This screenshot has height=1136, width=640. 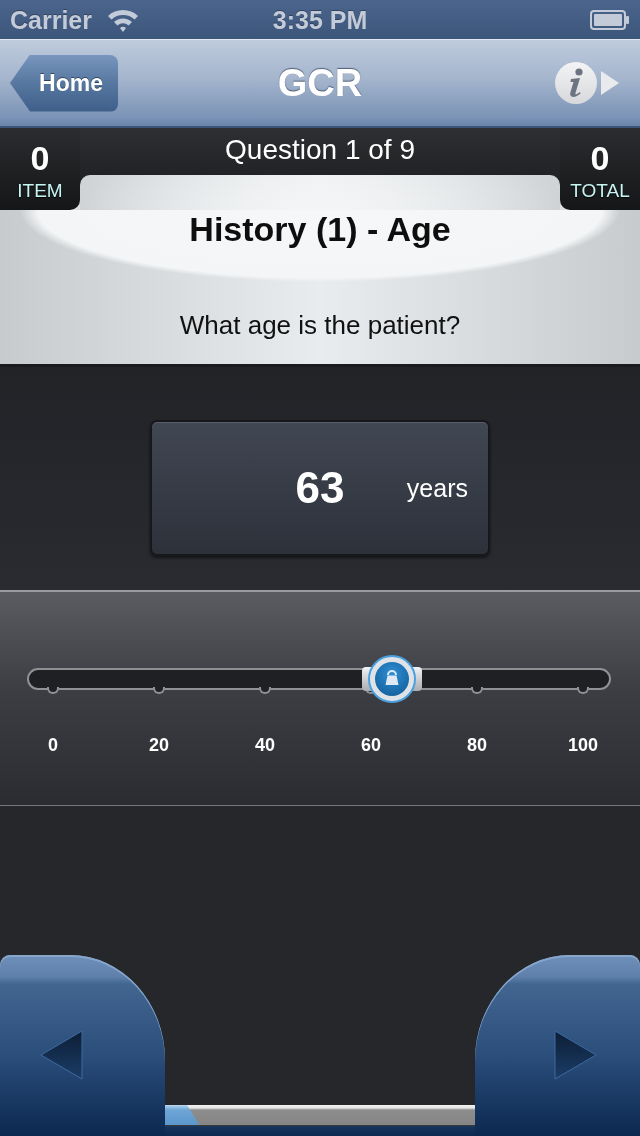 I want to click on score-label: TOTAL, so click(x=600, y=191).